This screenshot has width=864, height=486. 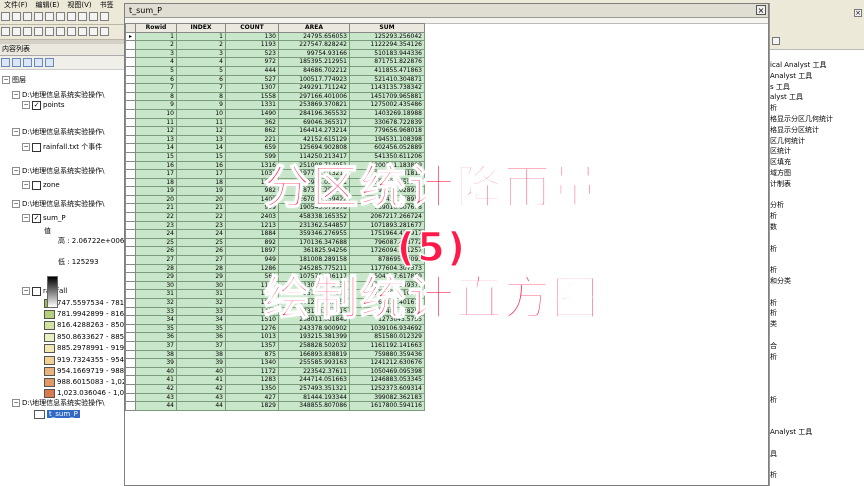 I want to click on table-cell: 759880.359436, so click(x=387, y=354).